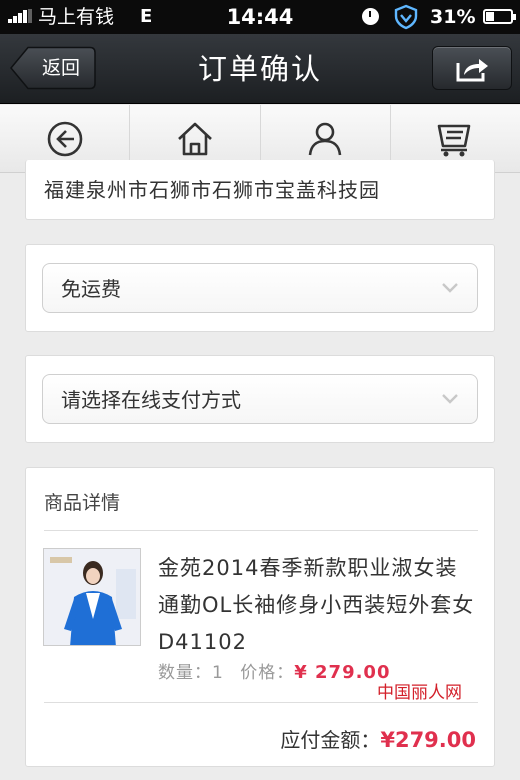 This screenshot has height=780, width=520. I want to click on share-button, so click(472, 68).